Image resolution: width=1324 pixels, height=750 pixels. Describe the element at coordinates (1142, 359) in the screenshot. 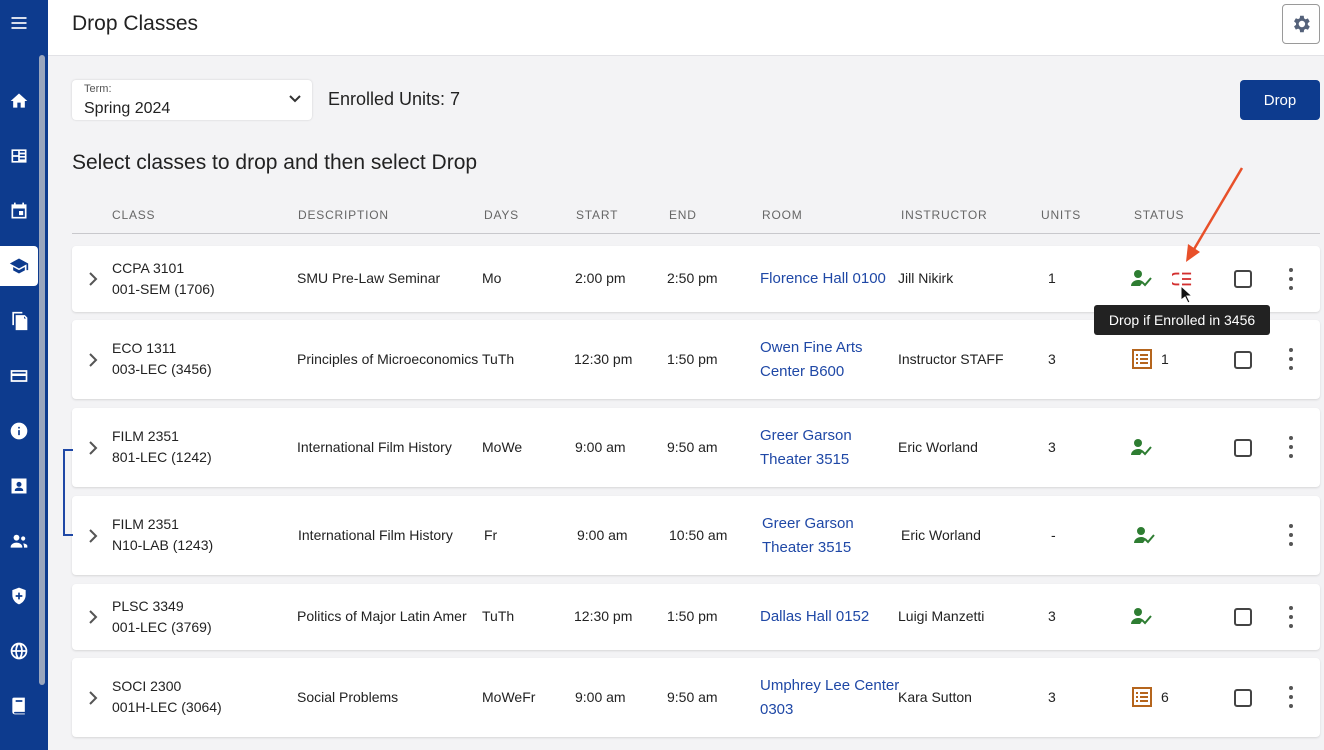

I see `waitlist-icon` at that location.